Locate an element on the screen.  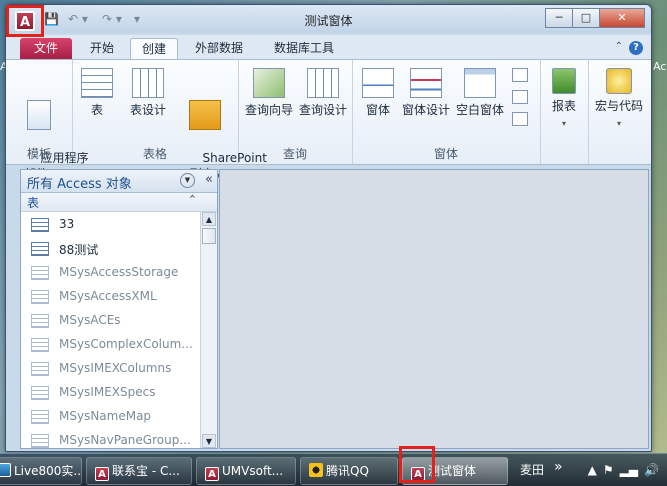
form-button: 窗体 is located at coordinates (378, 93).